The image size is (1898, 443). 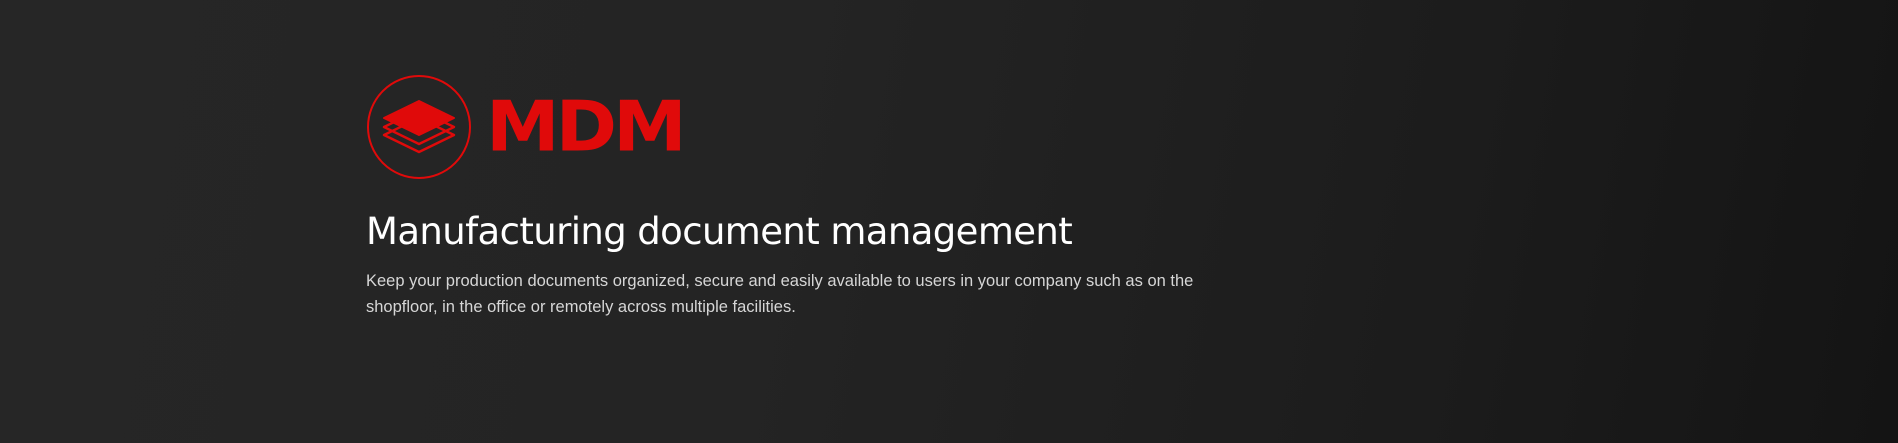 I want to click on mdm-logo: MDM, so click(x=526, y=127).